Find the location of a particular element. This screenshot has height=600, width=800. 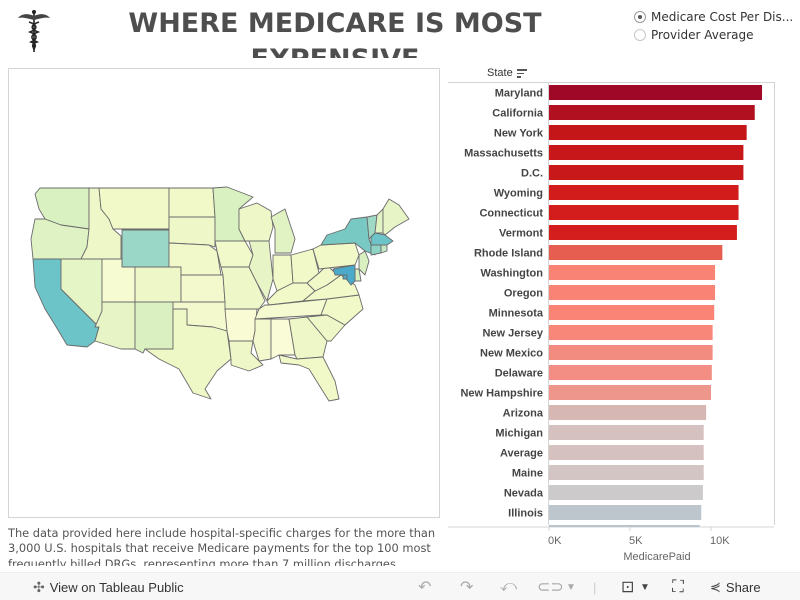

state-maine is located at coordinates (396, 217).